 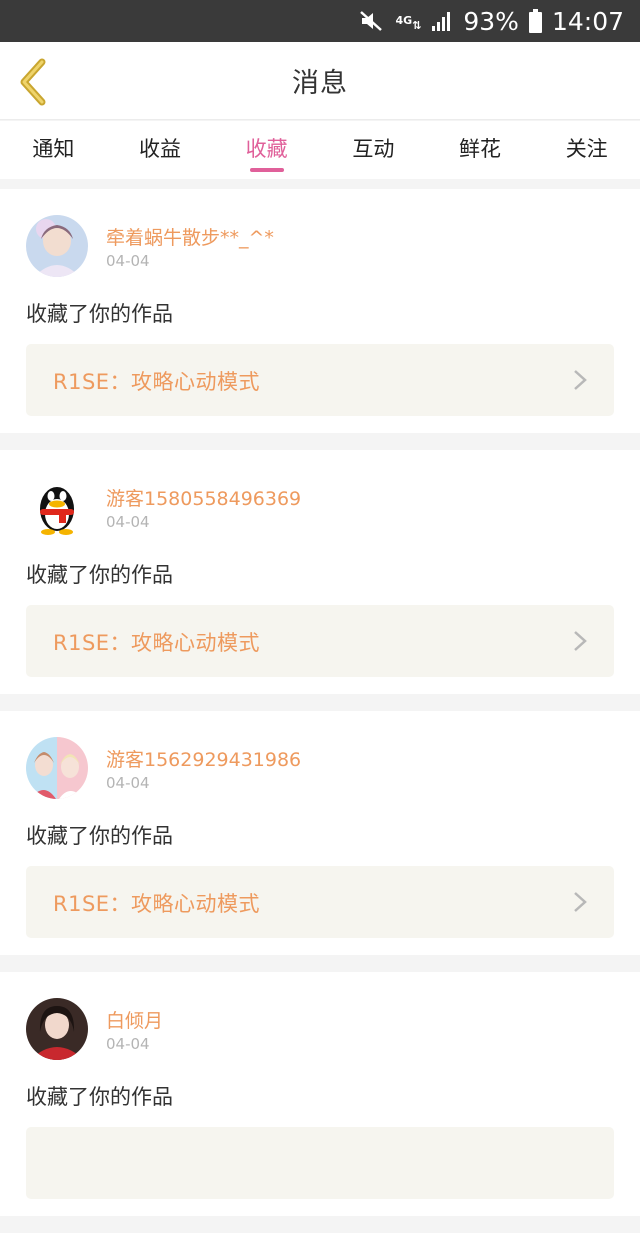 What do you see at coordinates (586, 150) in the screenshot?
I see `tab-following: 关注` at bounding box center [586, 150].